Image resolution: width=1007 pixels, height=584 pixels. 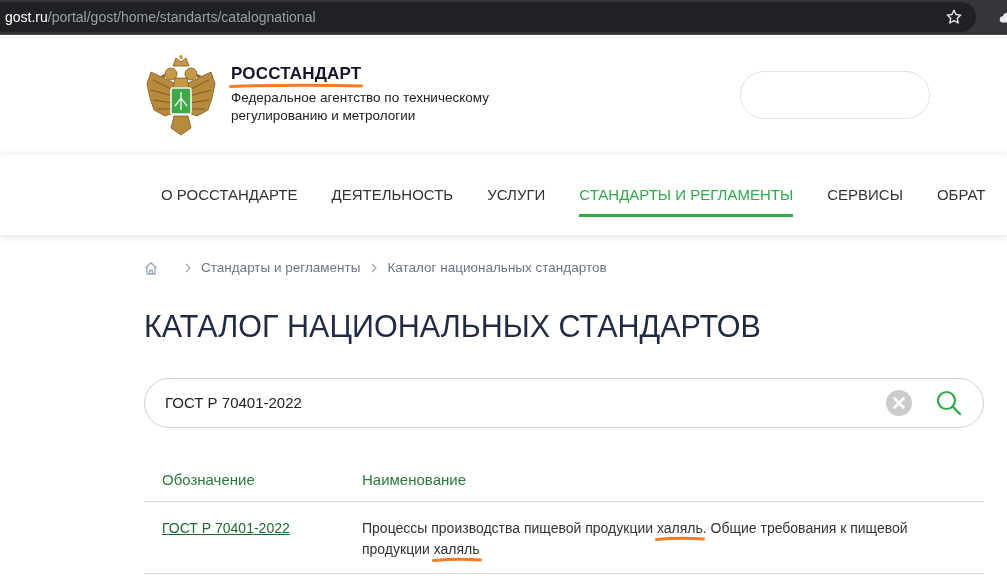 I want to click on standard-title-text: Процессы производства пищевой продукции халяль. Общие требования к пищевой продукции халяль, so click(x=664, y=537).